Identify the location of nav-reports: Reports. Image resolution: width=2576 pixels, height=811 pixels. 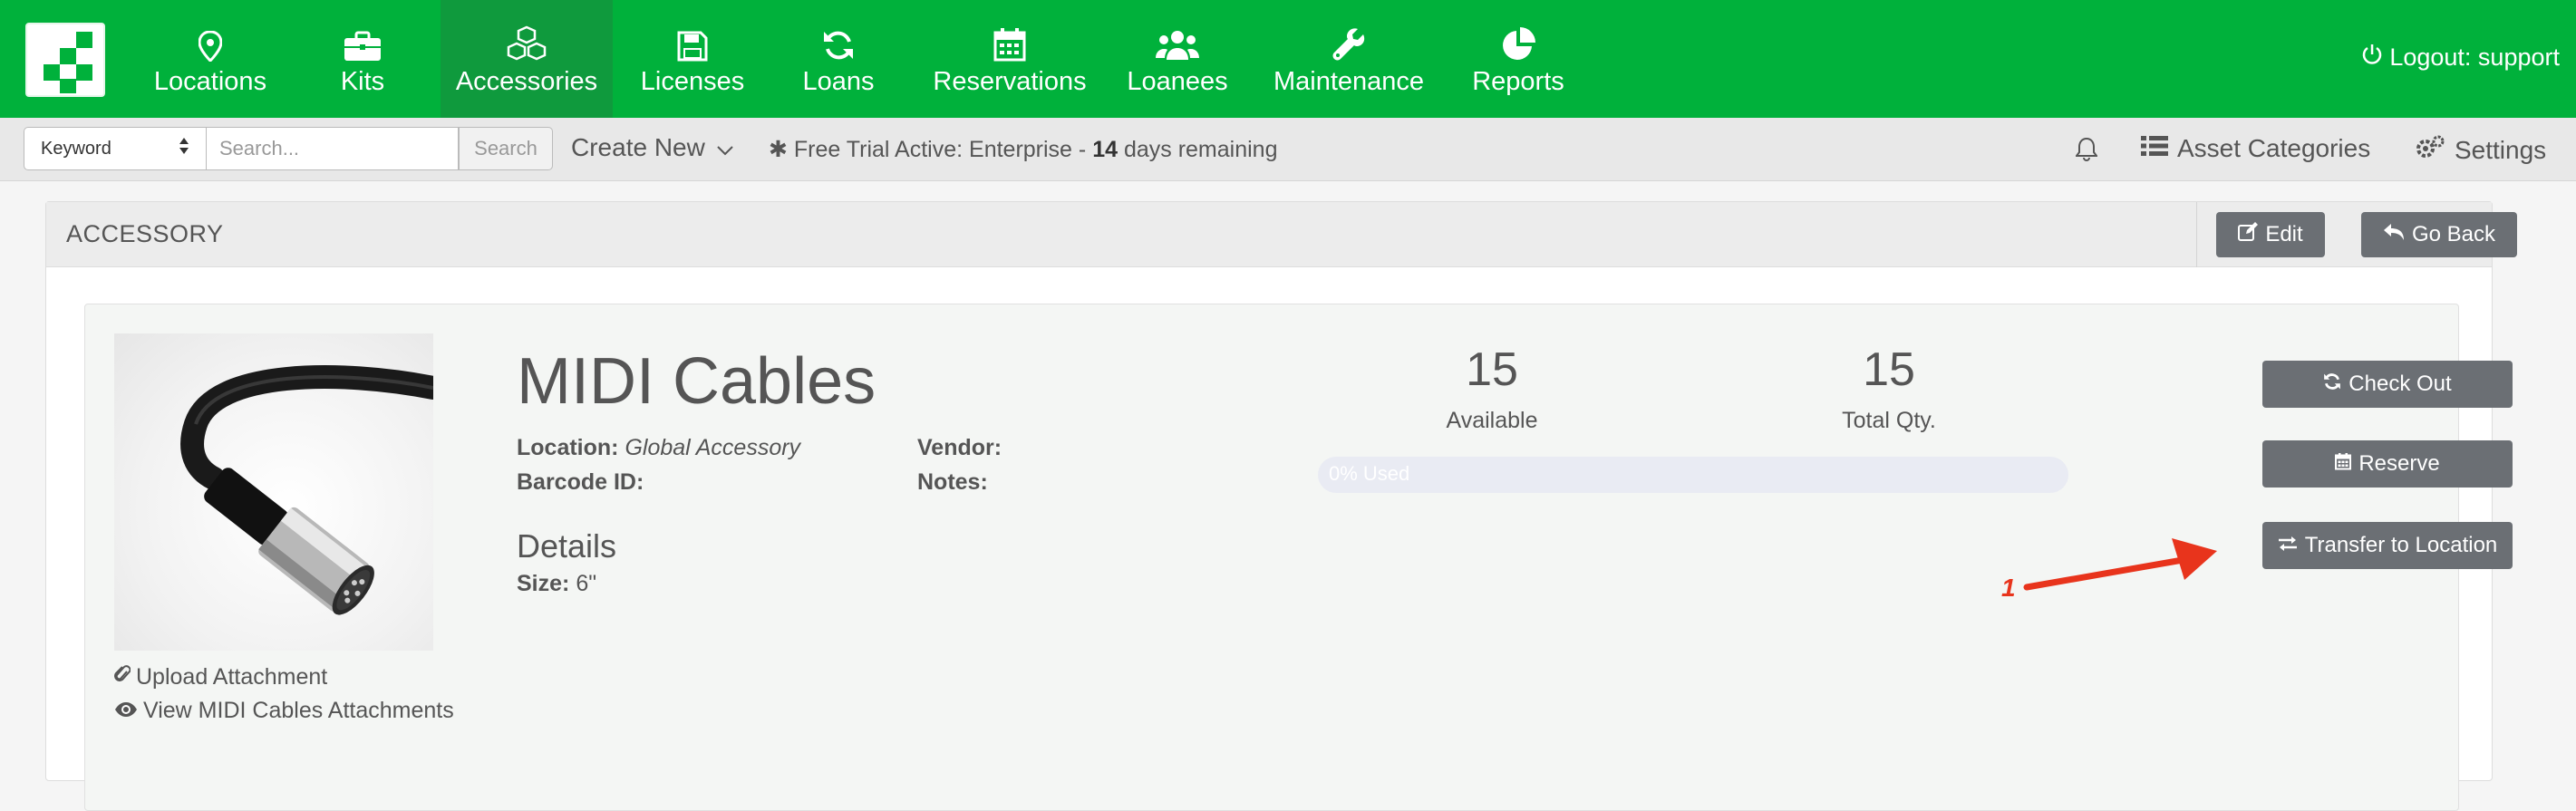
(1518, 59).